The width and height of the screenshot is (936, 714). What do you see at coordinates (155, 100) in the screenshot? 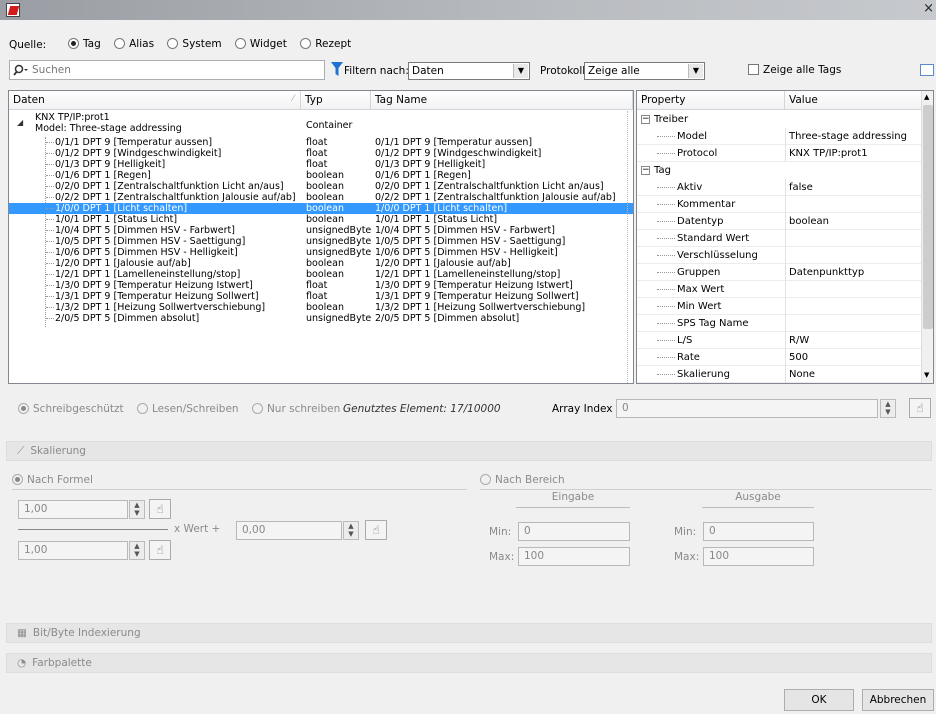
I see `column-header-daten: Daten ⁄` at bounding box center [155, 100].